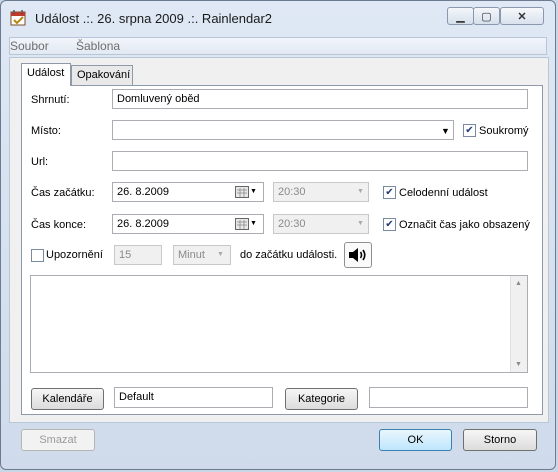  Describe the element at coordinates (504, 131) in the screenshot. I see `private-label: Soukromý` at that location.